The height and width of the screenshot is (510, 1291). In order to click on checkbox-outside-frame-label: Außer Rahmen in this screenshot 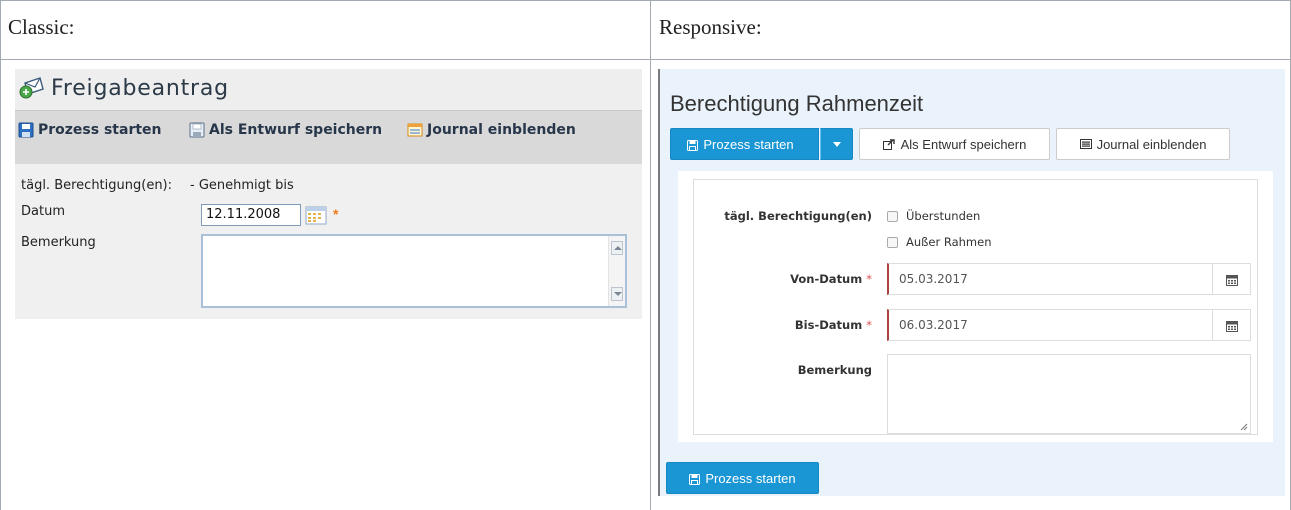, I will do `click(949, 242)`.